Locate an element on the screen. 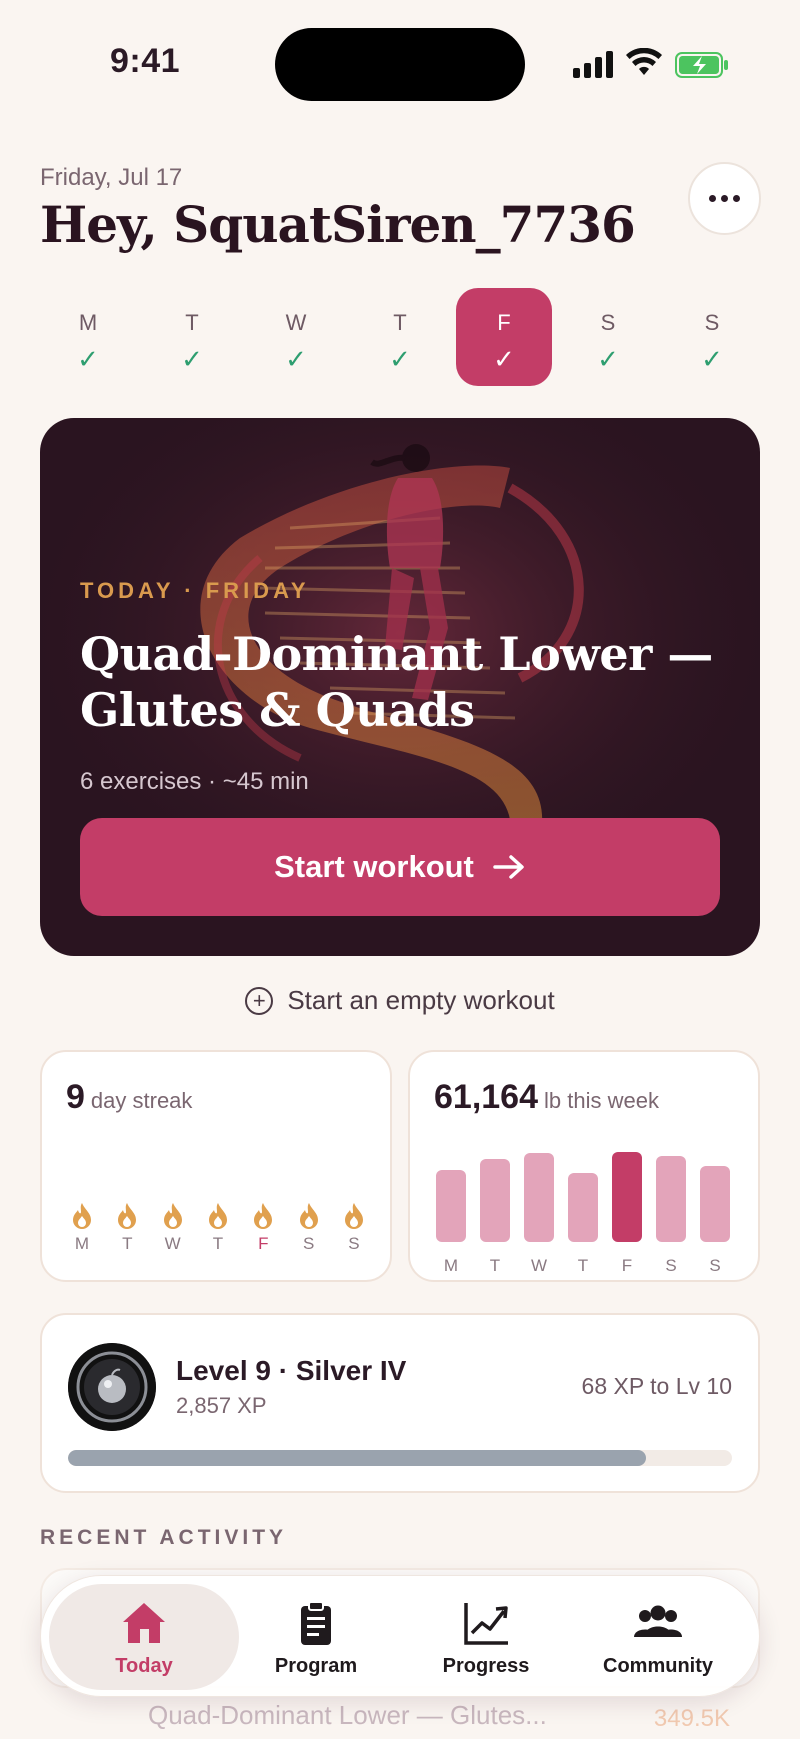 The image size is (800, 1739). volume-day: M is located at coordinates (451, 1202).